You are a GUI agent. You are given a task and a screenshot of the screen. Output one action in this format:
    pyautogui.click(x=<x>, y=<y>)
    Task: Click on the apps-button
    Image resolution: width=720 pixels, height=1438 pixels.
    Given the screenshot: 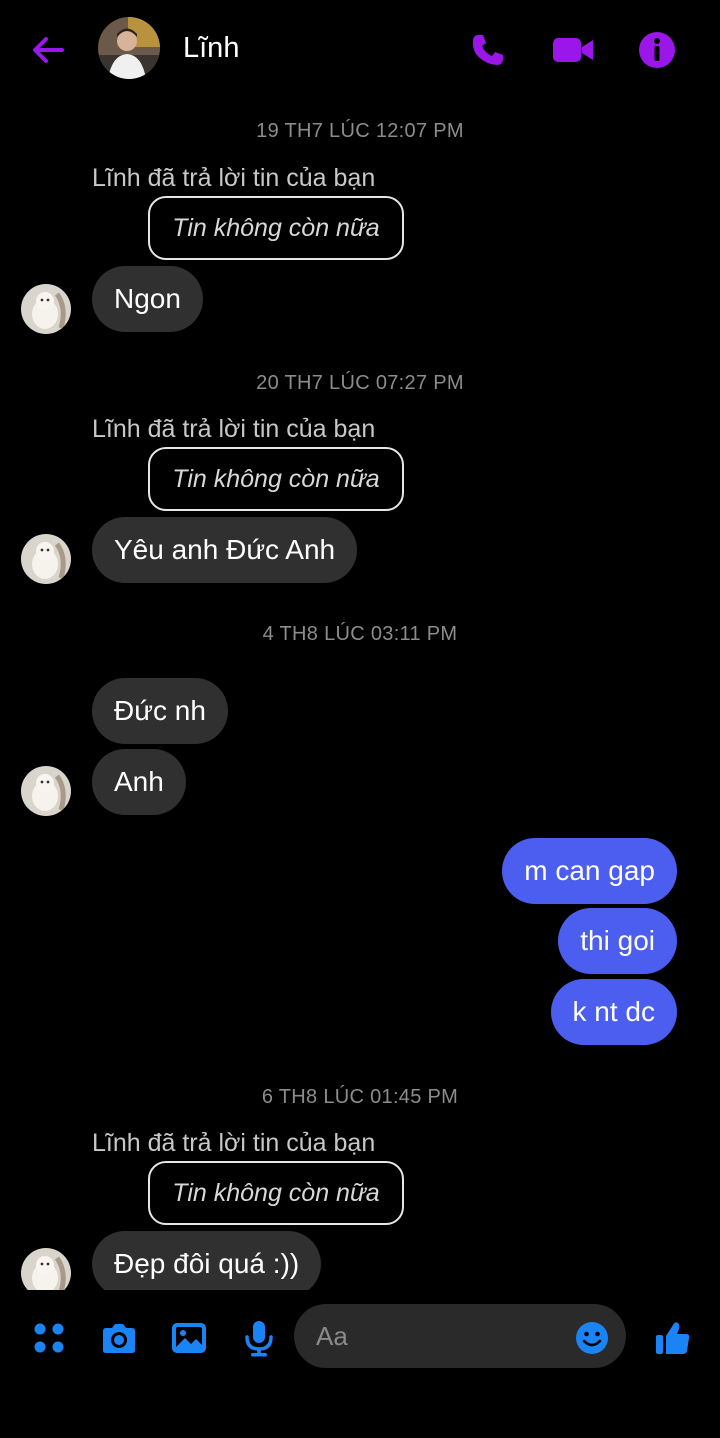 What is the action you would take?
    pyautogui.click(x=49, y=1338)
    